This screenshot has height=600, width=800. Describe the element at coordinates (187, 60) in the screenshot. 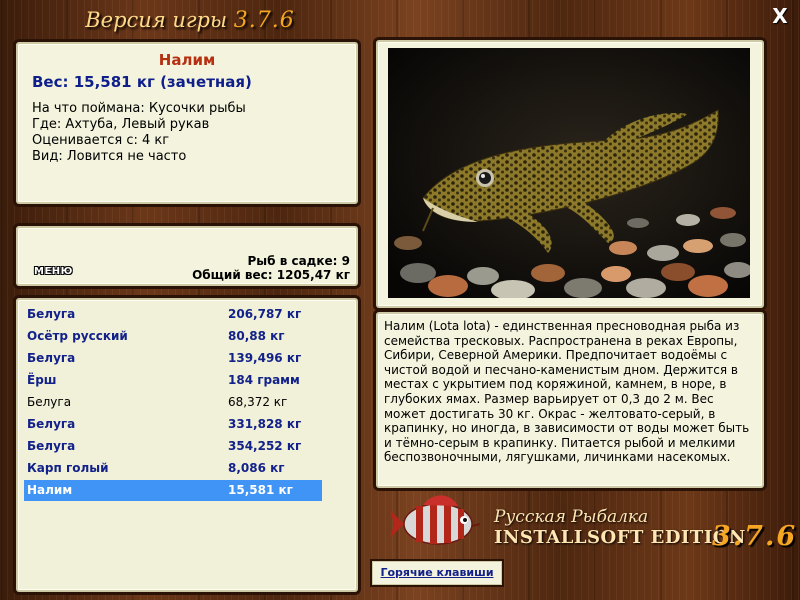

I see `fish-name: Налим` at that location.